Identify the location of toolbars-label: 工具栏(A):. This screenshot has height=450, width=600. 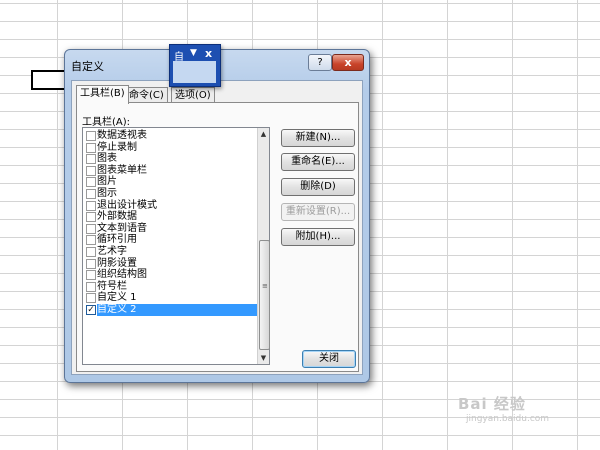
(106, 122).